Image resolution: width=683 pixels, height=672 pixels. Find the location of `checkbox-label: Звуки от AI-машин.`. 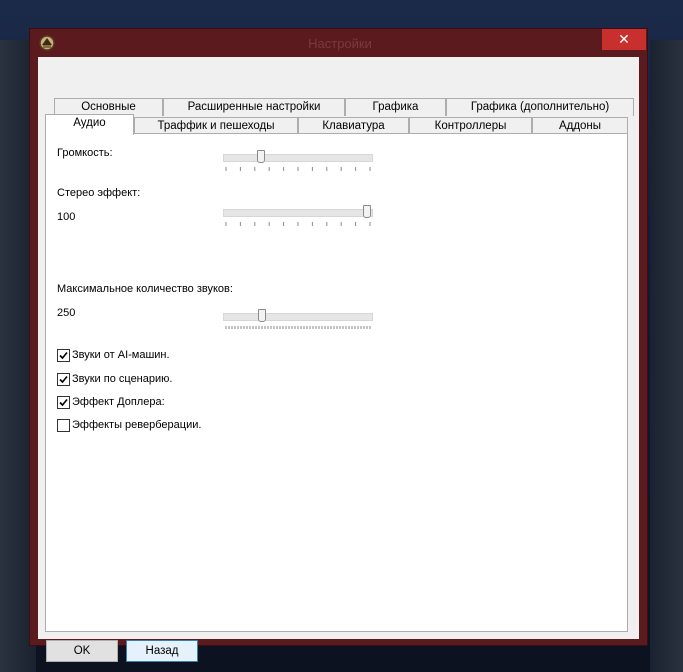

checkbox-label: Звуки от AI-машин. is located at coordinates (121, 355).